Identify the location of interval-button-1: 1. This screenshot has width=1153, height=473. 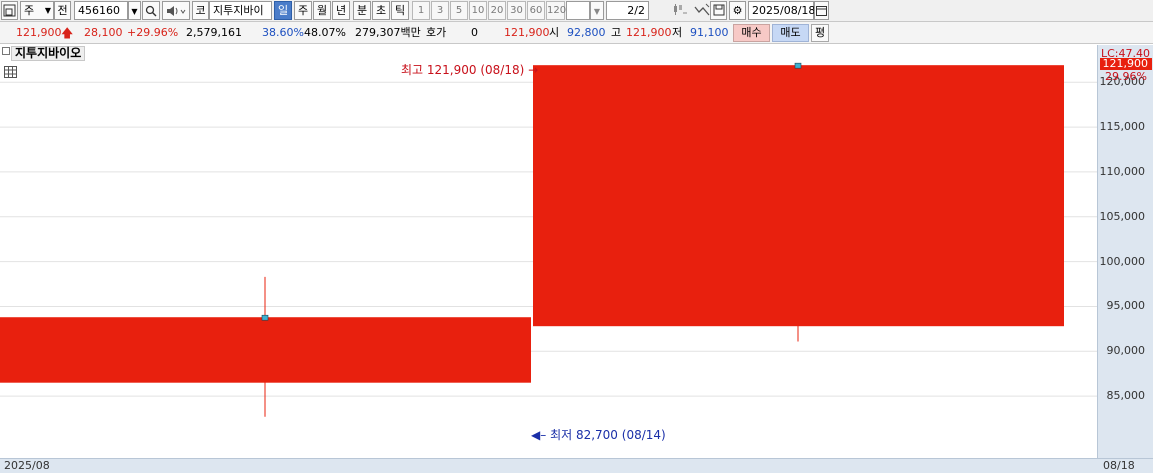
(421, 10).